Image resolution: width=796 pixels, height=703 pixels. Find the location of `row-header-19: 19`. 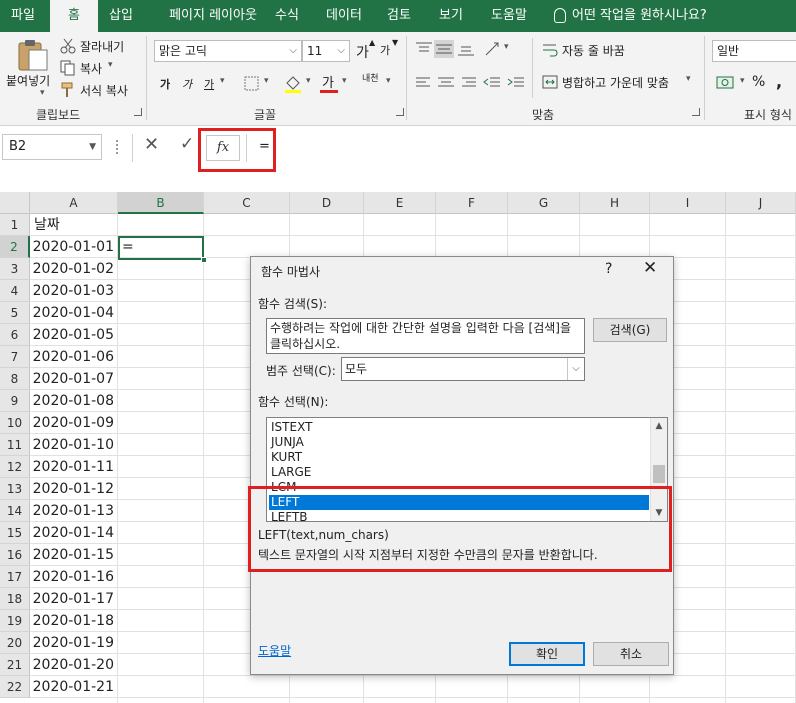

row-header-19: 19 is located at coordinates (15, 621).